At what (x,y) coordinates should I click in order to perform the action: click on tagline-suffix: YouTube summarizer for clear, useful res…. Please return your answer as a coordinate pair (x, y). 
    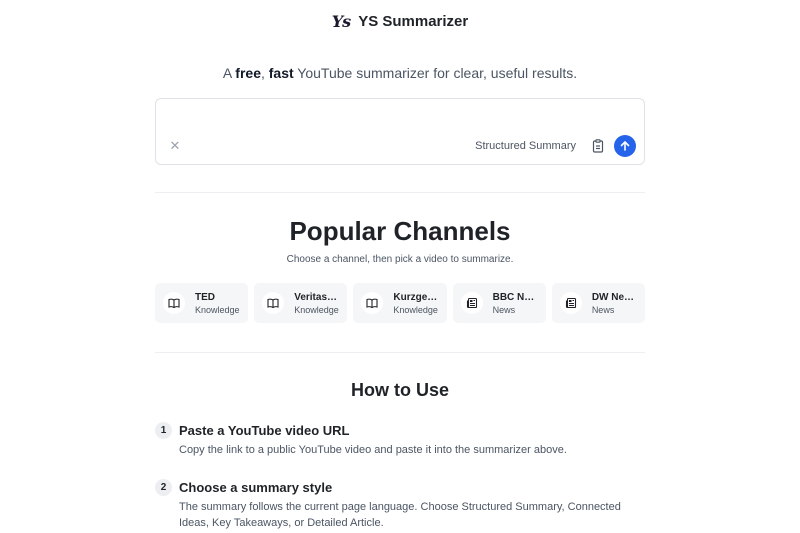
    Looking at the image, I should click on (435, 73).